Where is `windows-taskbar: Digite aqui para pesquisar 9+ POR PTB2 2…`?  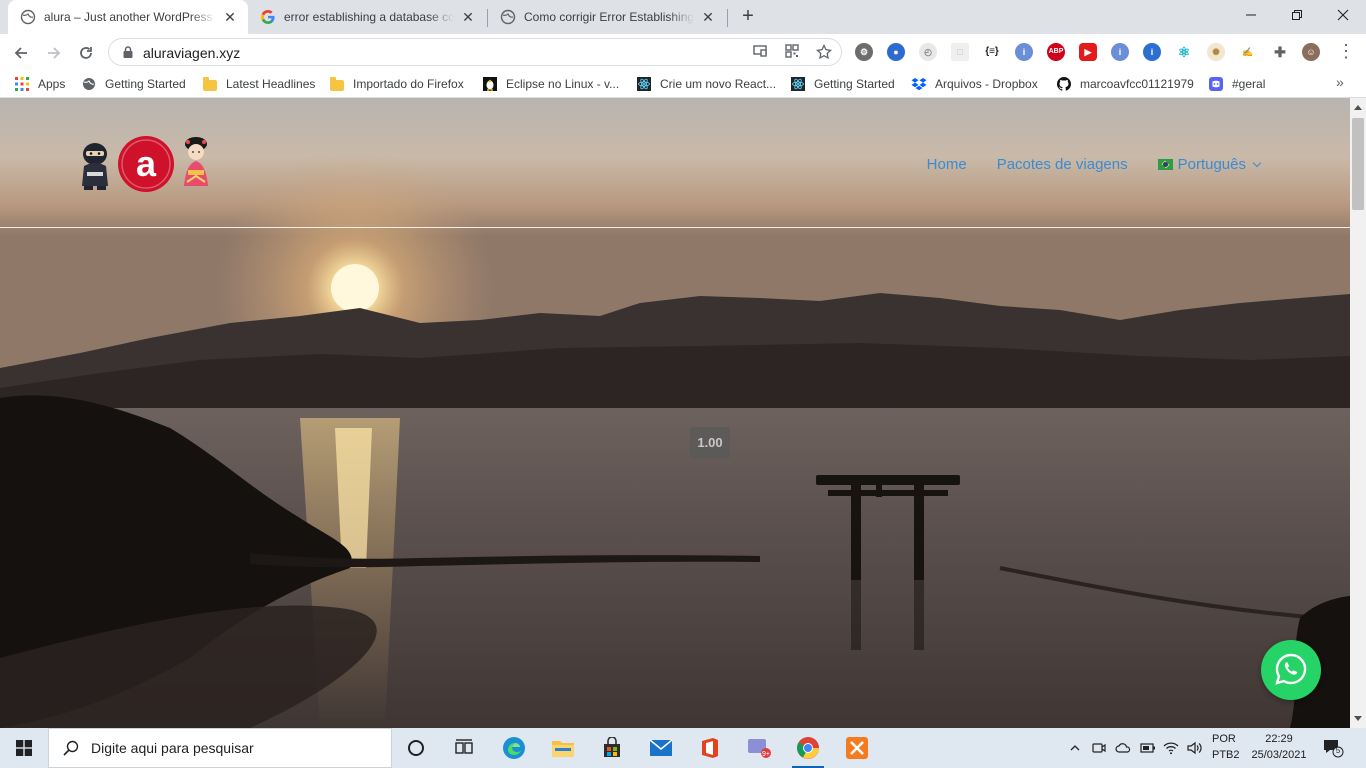
windows-taskbar: Digite aqui para pesquisar 9+ POR PTB2 2… is located at coordinates (683, 748).